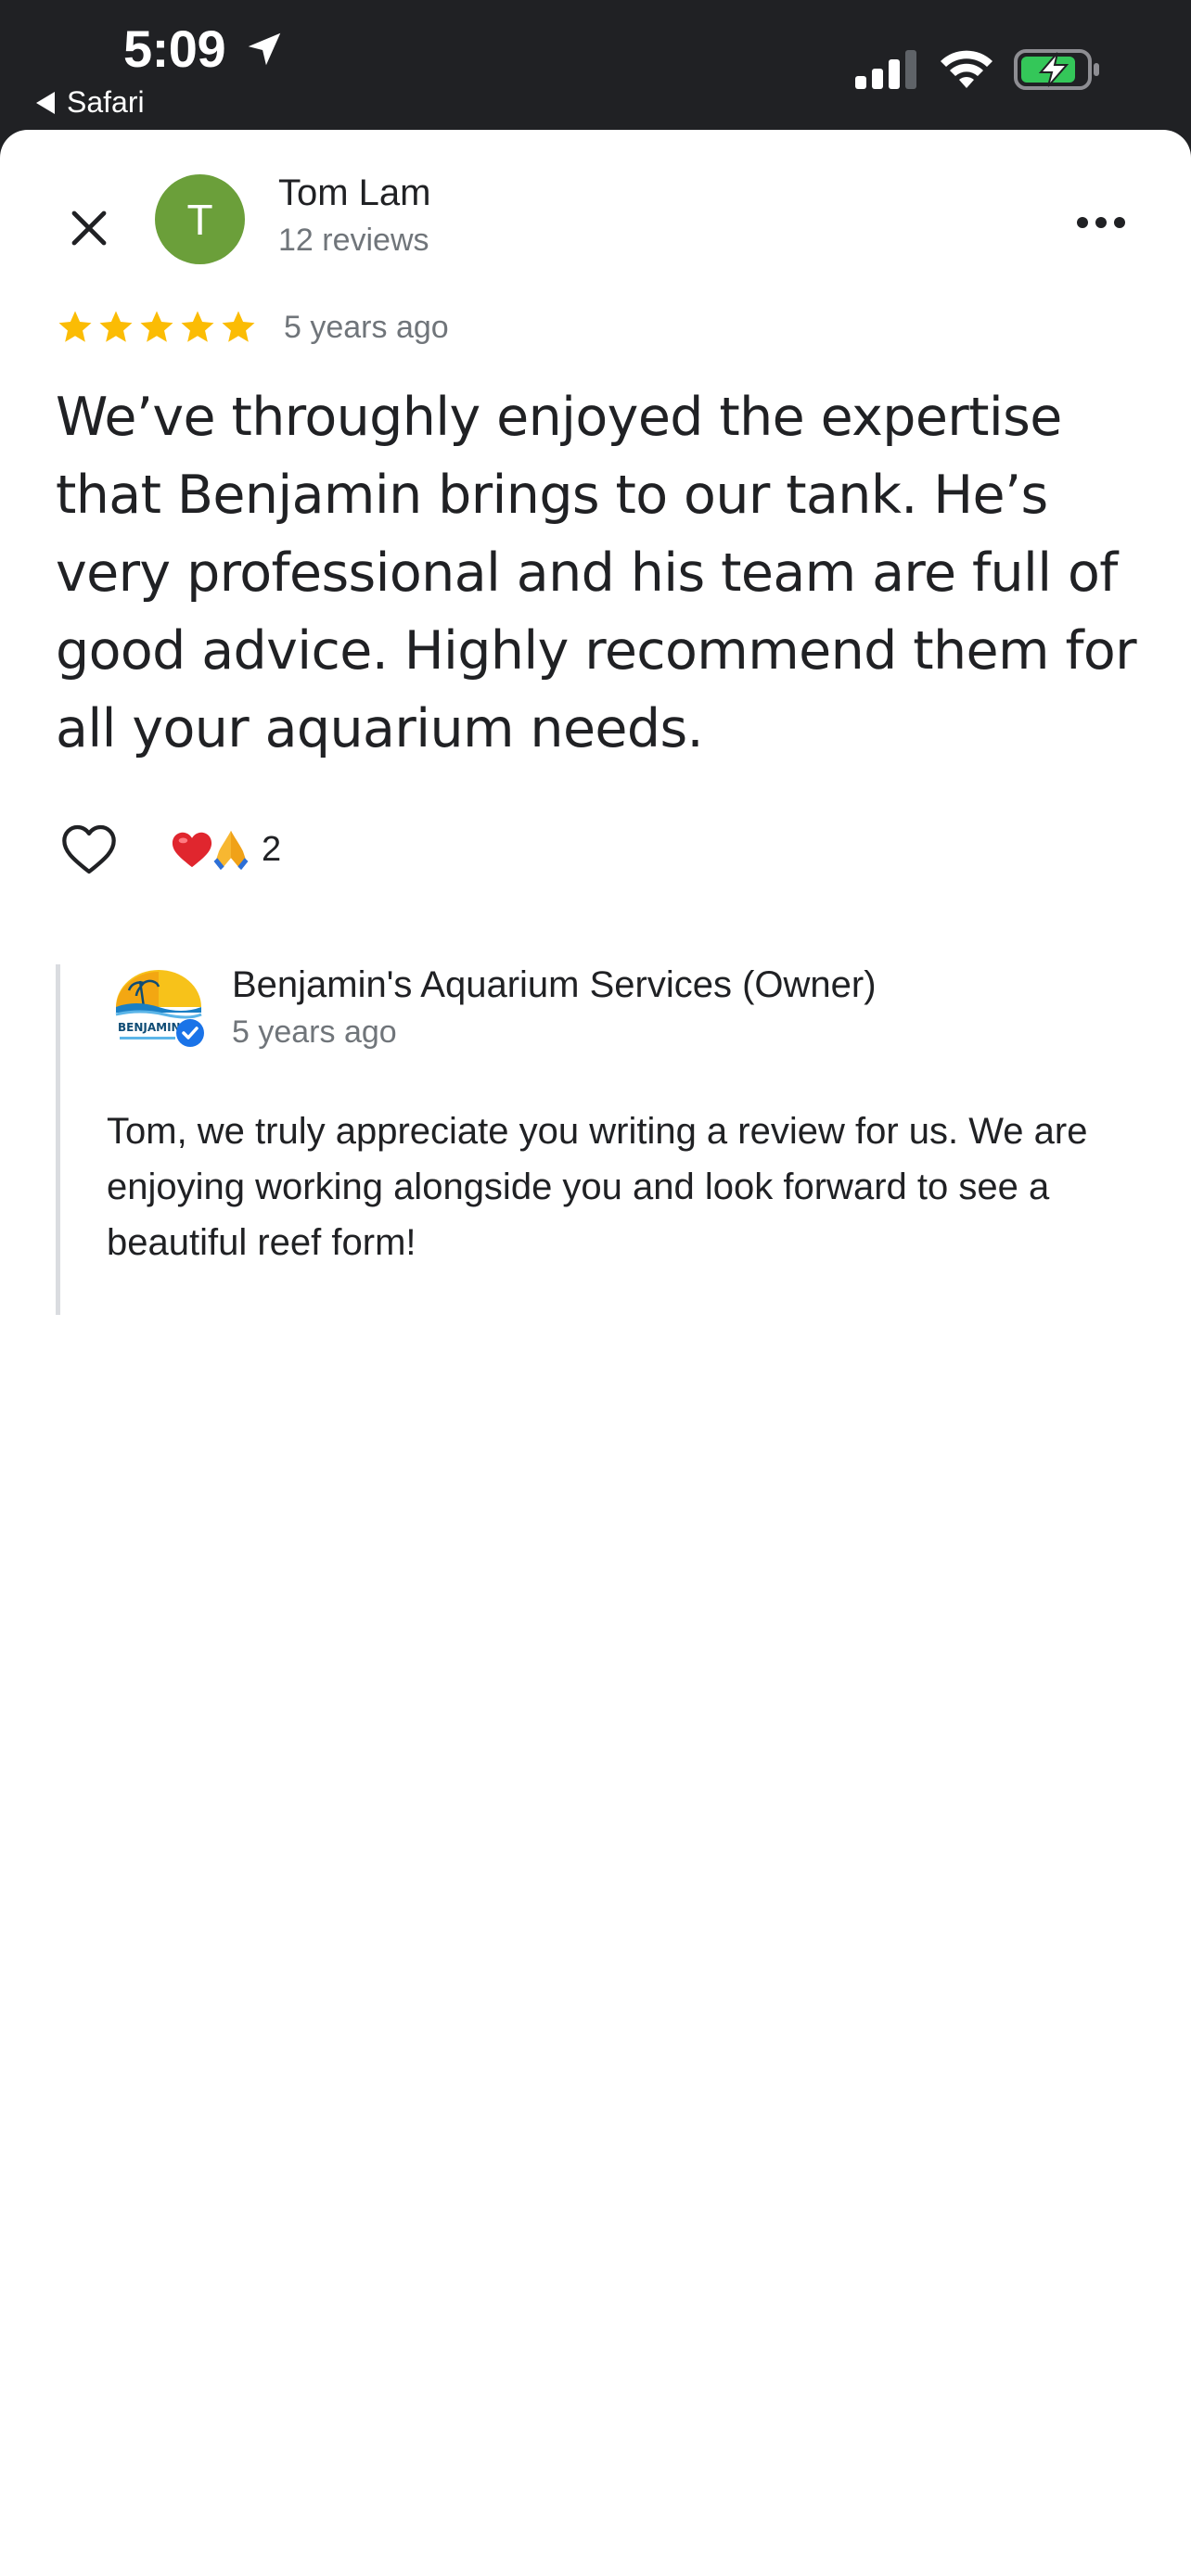 Image resolution: width=1191 pixels, height=2576 pixels. What do you see at coordinates (45, 102) in the screenshot?
I see `back-triangle-icon` at bounding box center [45, 102].